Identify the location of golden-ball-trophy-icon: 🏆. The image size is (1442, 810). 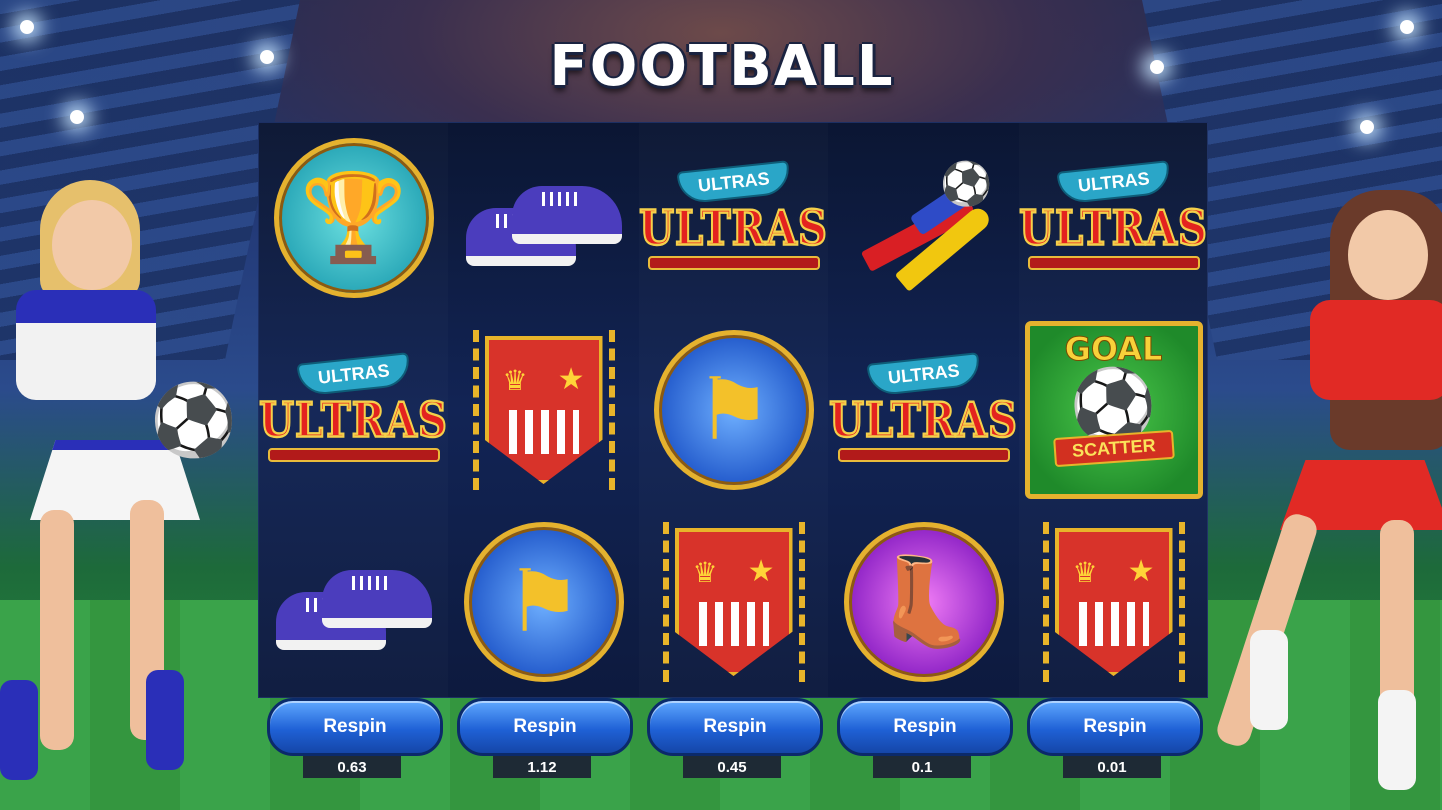
(353, 218).